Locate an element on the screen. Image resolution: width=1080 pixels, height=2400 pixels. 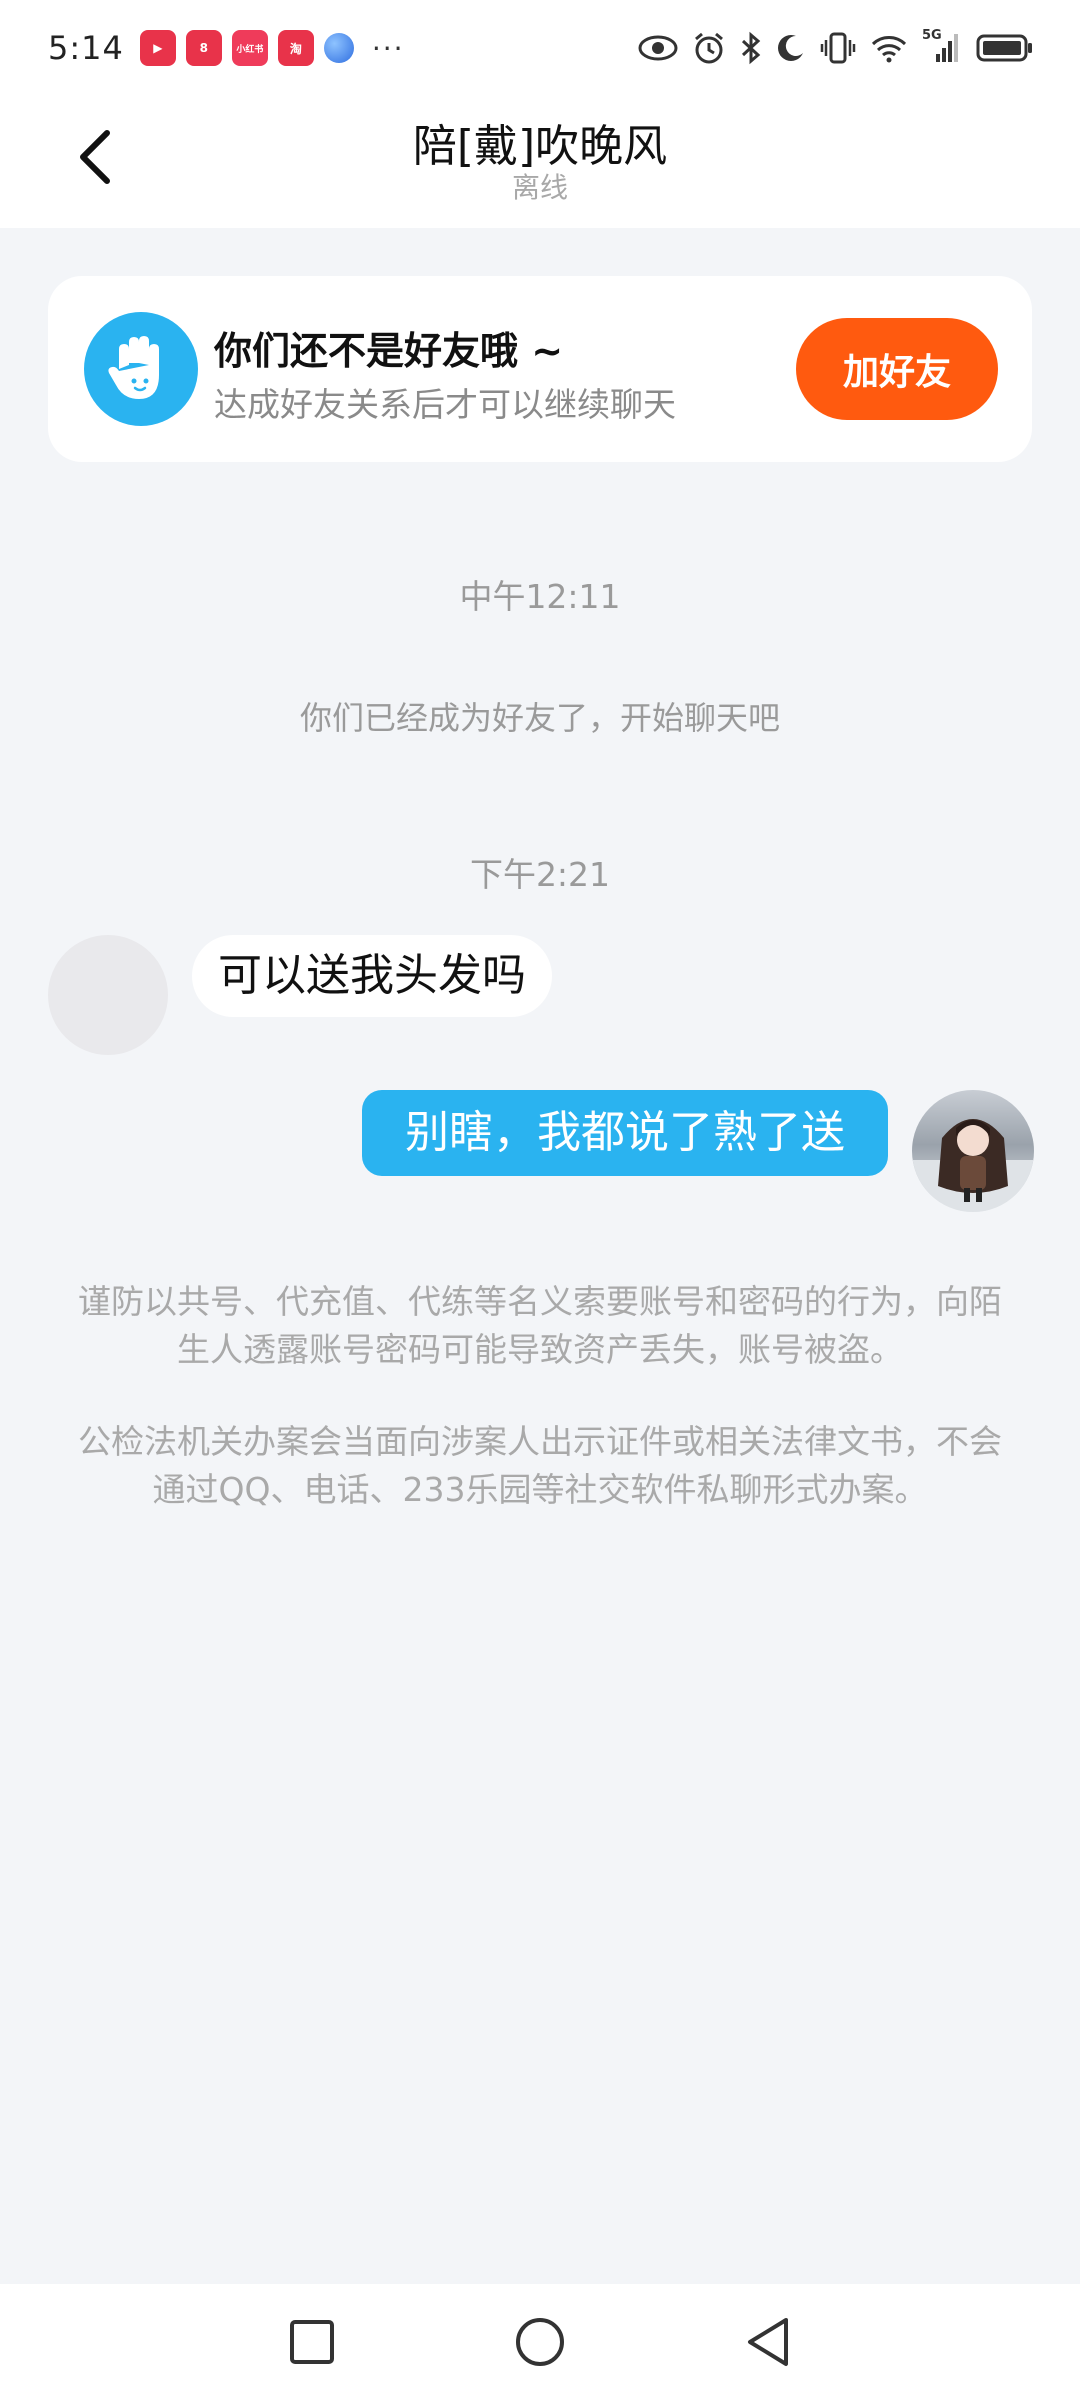
wifi-icon is located at coordinates (889, 48).